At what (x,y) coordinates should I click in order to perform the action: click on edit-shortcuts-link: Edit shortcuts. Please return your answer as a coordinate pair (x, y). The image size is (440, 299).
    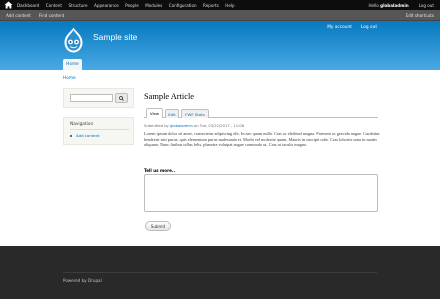
    Looking at the image, I should click on (420, 15).